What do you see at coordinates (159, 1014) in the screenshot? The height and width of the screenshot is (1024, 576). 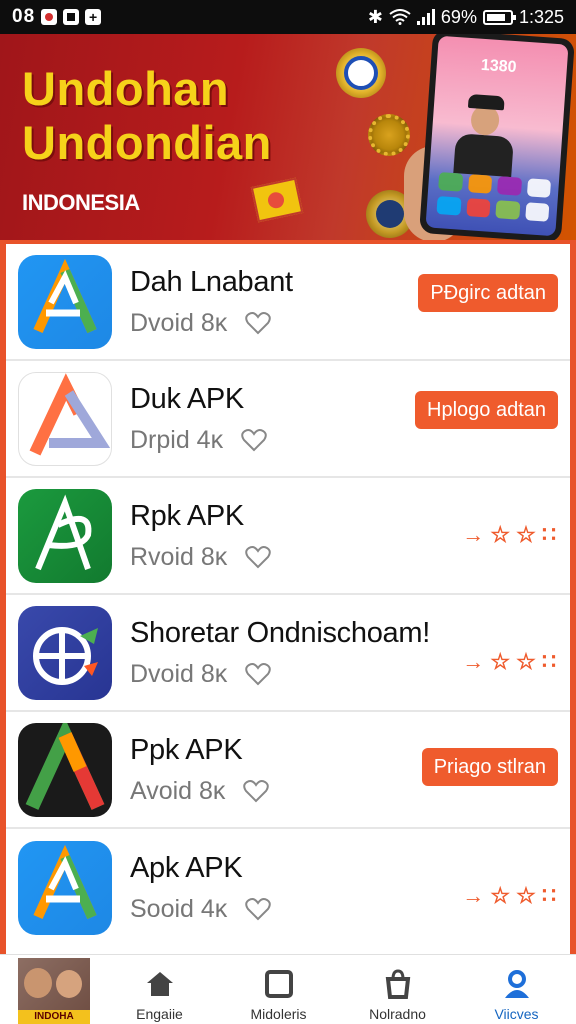 I see `nav-label: Engaiie` at bounding box center [159, 1014].